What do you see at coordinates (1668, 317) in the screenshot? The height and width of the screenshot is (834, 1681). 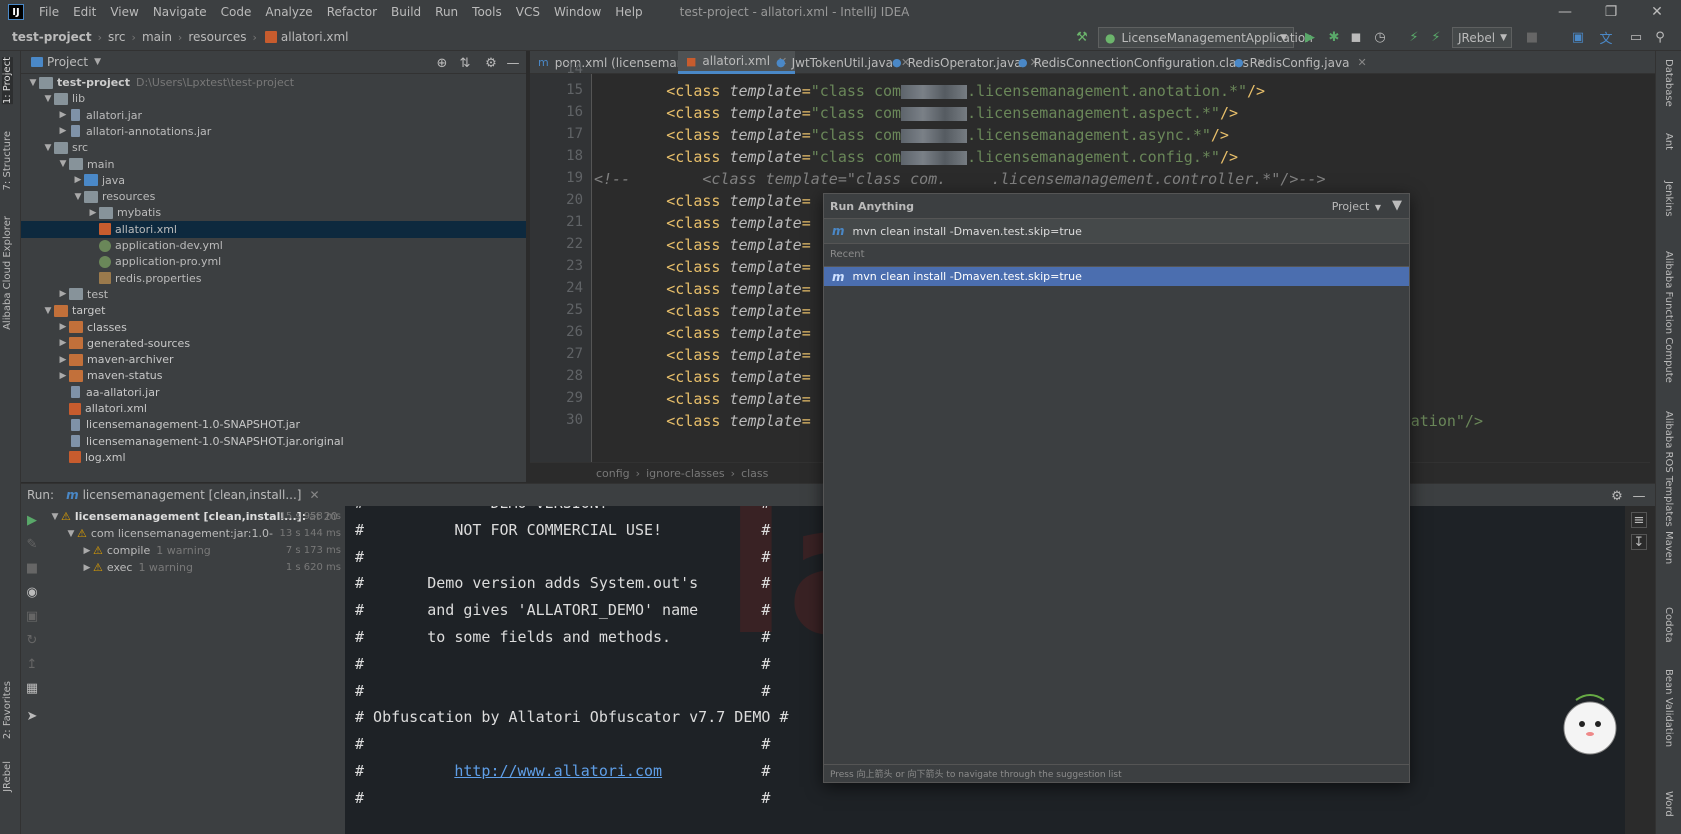 I see `tab-function-compute: Alibaba Function Compute` at bounding box center [1668, 317].